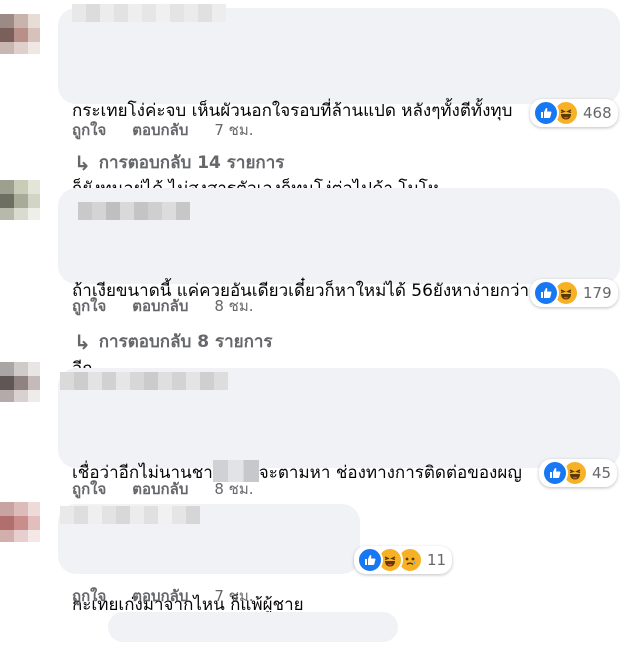 The image size is (629, 670). Describe the element at coordinates (253, 627) in the screenshot. I see `comment-bubble` at that location.